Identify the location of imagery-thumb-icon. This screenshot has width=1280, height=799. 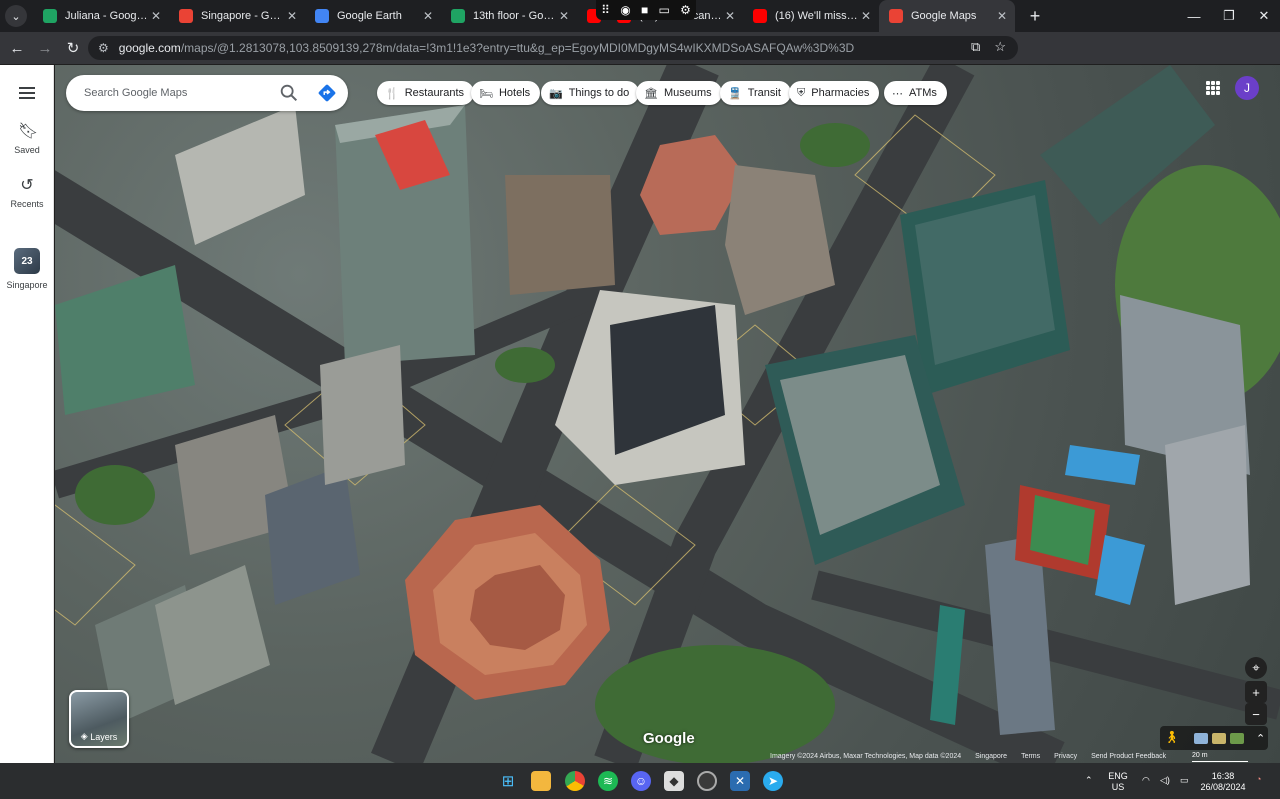
(1237, 738).